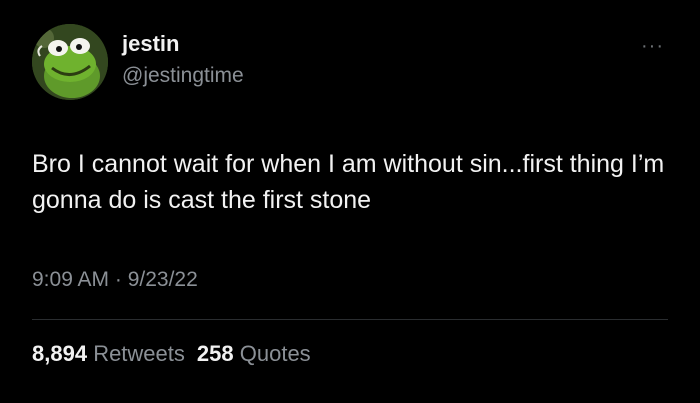  Describe the element at coordinates (183, 60) in the screenshot. I see `author-block: jestin @jestingtime` at that location.